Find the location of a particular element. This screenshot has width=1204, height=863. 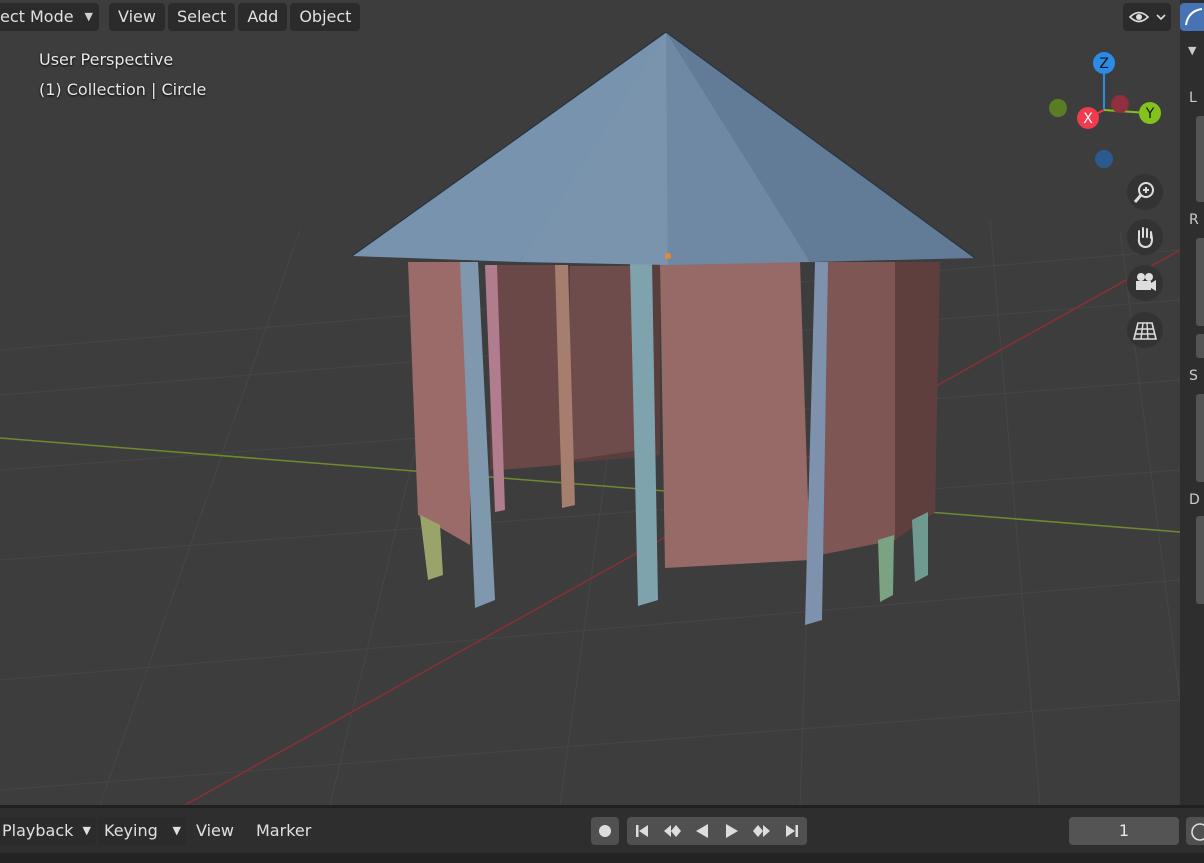

jump-end-button is located at coordinates (792, 831).